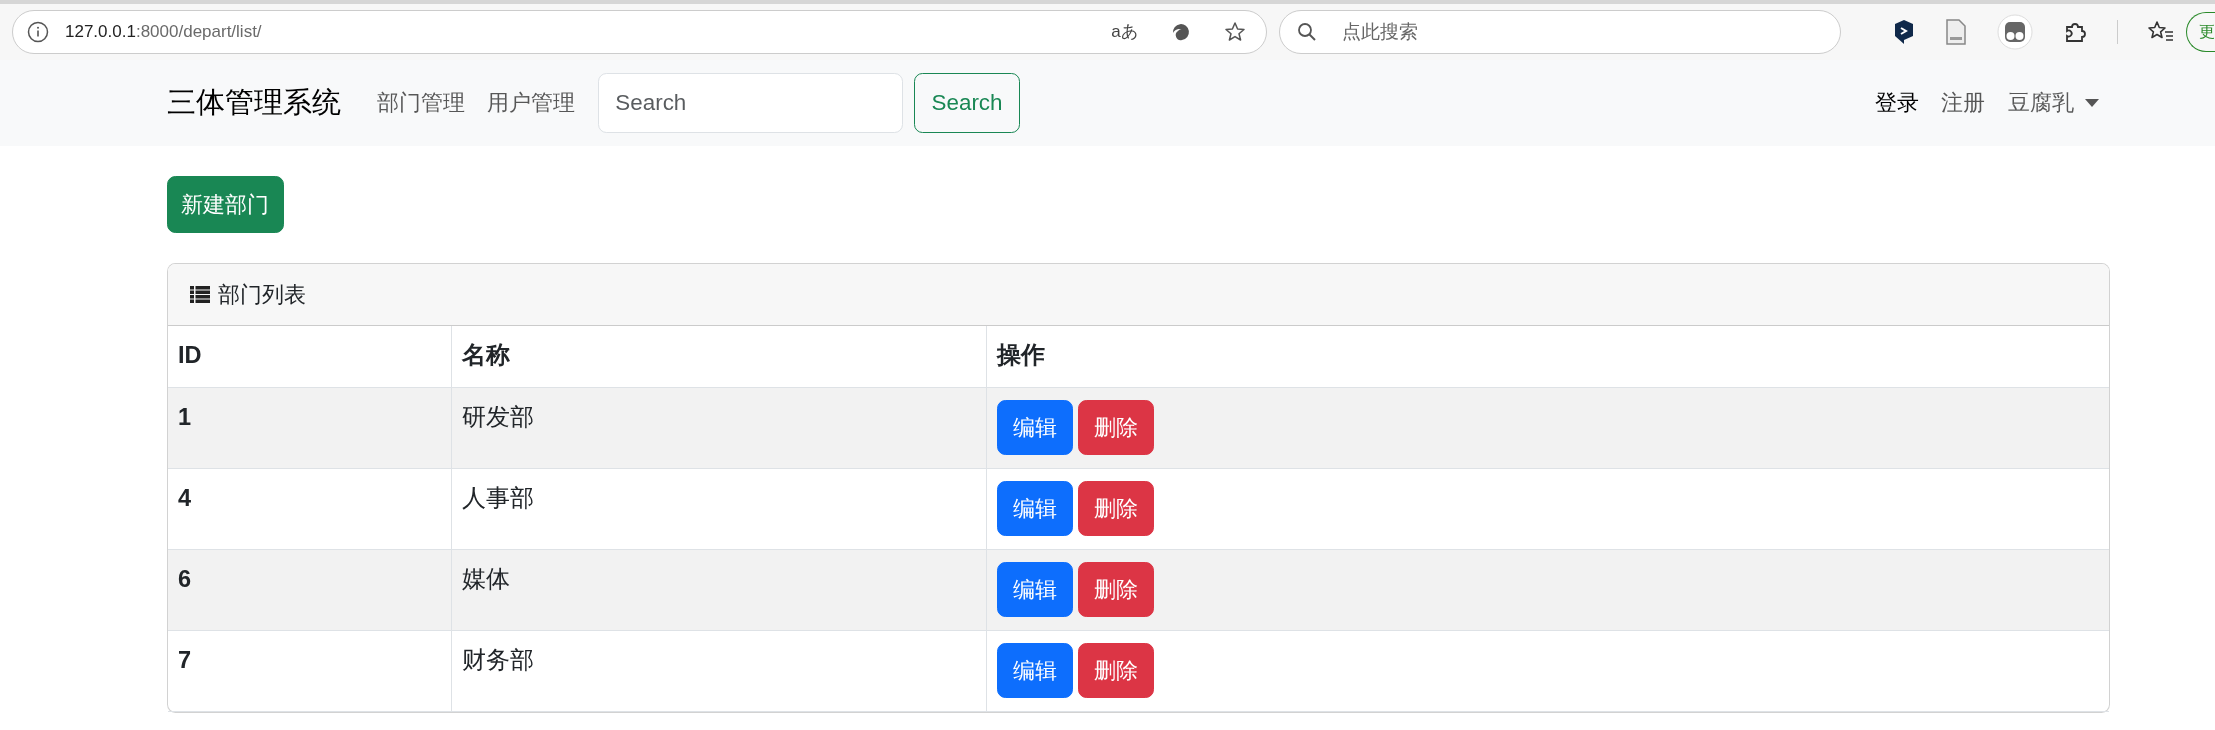 The image size is (2215, 730). Describe the element at coordinates (1963, 103) in the screenshot. I see `nav-link: 注册` at that location.